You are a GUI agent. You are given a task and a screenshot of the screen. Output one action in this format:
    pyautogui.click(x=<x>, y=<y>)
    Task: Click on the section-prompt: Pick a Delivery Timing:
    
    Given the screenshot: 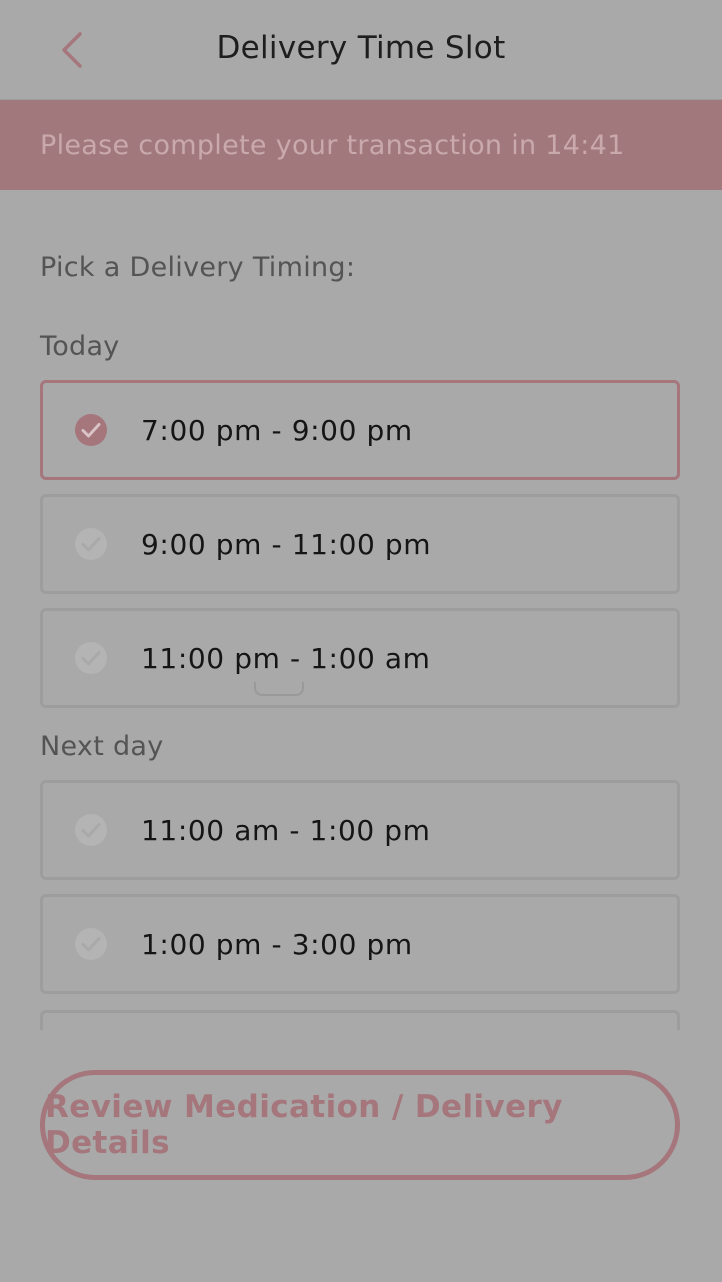 What is the action you would take?
    pyautogui.click(x=198, y=267)
    